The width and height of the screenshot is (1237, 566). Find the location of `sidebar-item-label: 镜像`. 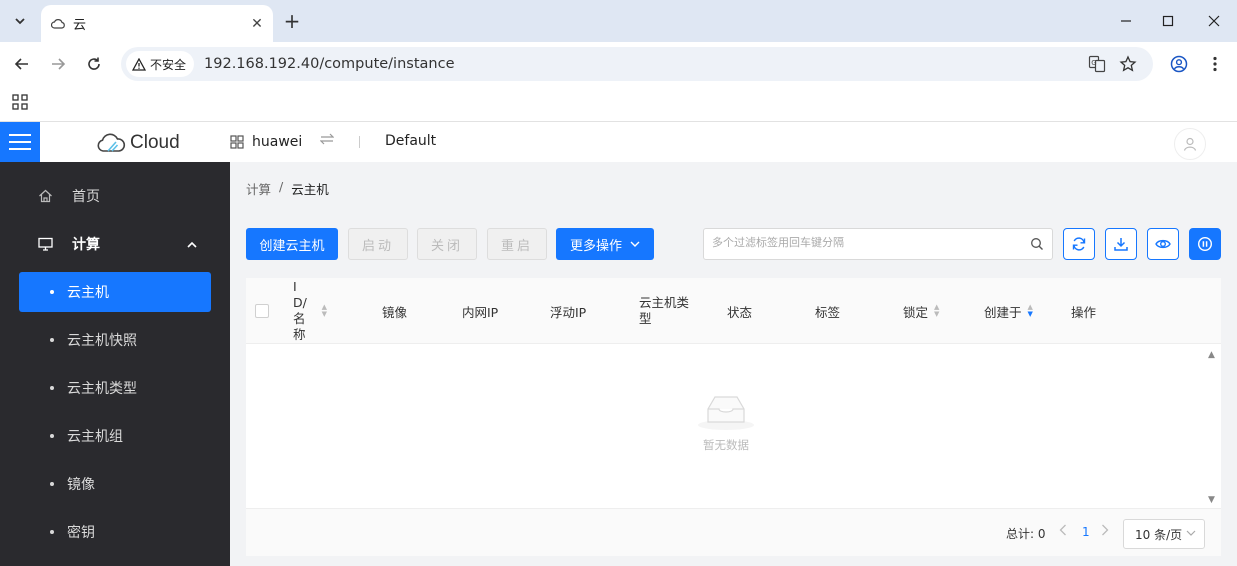

sidebar-item-label: 镜像 is located at coordinates (81, 485).